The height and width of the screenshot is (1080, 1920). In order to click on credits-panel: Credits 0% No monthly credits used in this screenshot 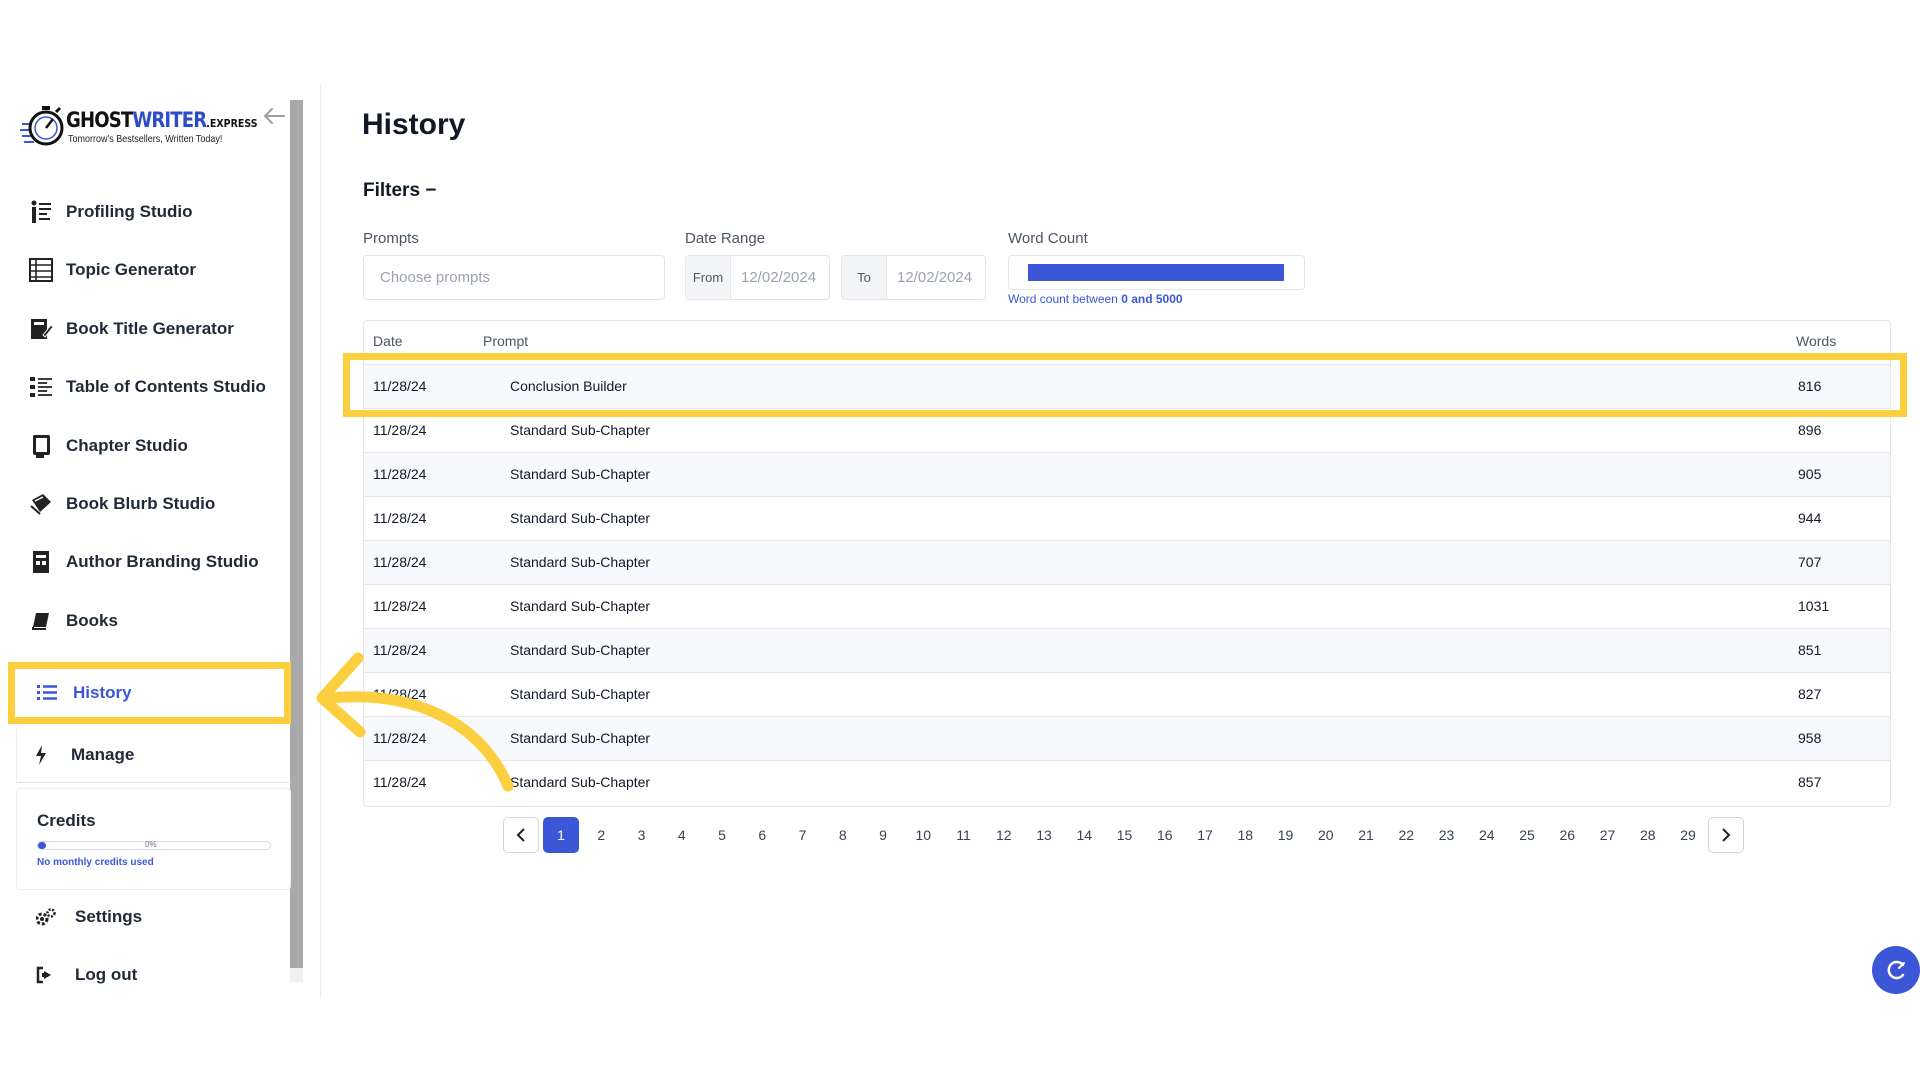, I will do `click(153, 839)`.